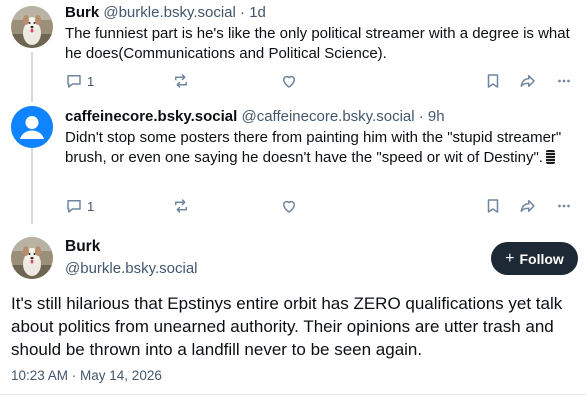  I want to click on divider, so click(293, 394).